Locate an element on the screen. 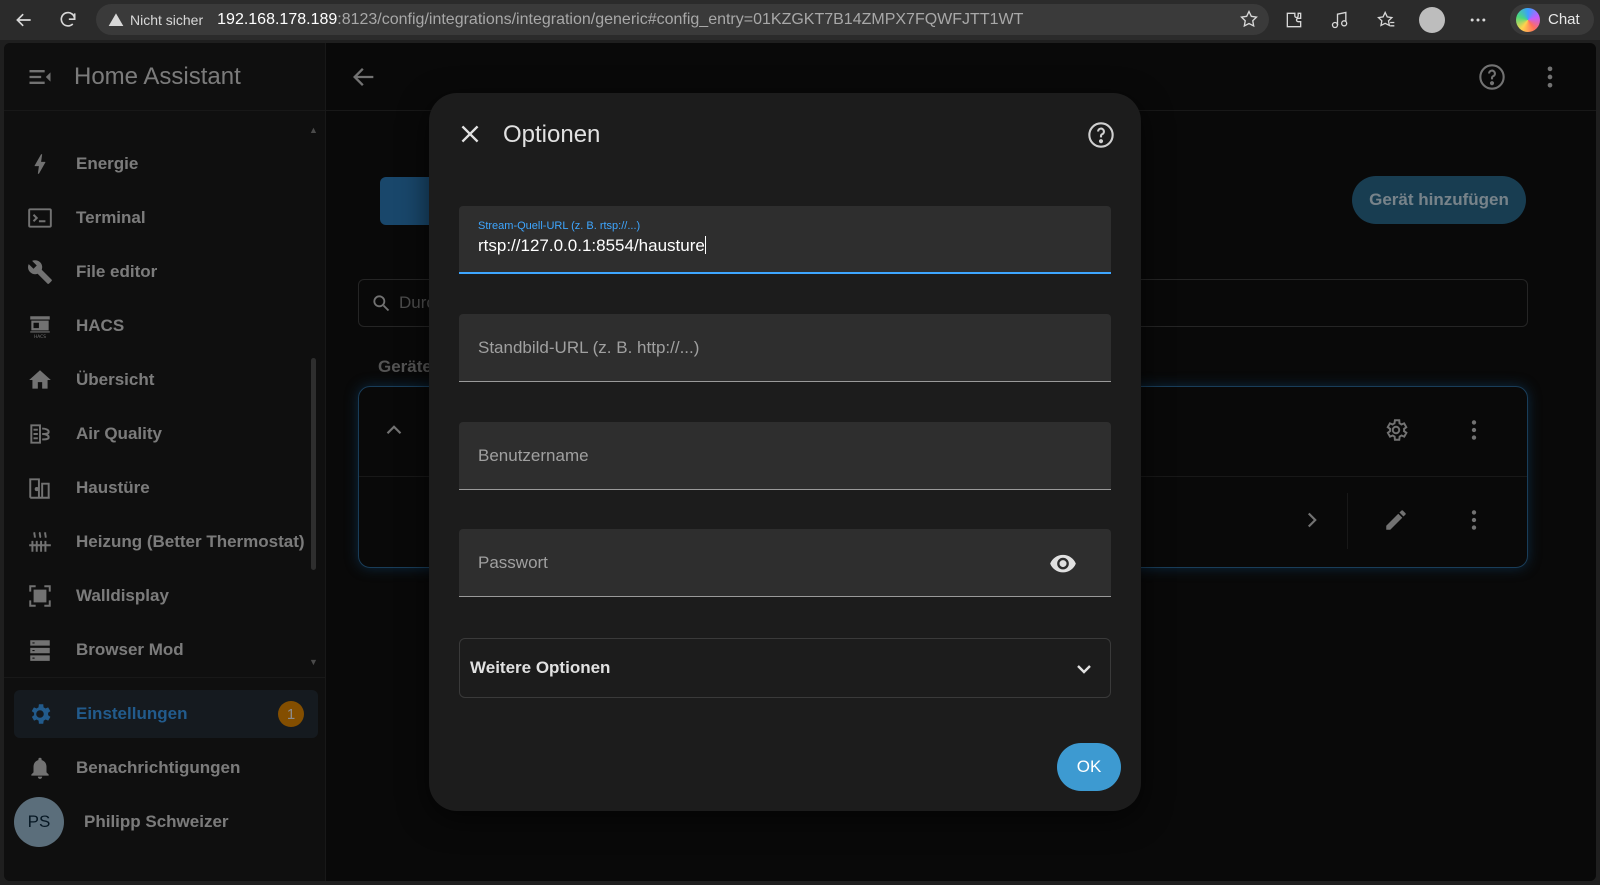  stream-url-text: rtsp://127.0.0.1:8554/hausture is located at coordinates (591, 245).